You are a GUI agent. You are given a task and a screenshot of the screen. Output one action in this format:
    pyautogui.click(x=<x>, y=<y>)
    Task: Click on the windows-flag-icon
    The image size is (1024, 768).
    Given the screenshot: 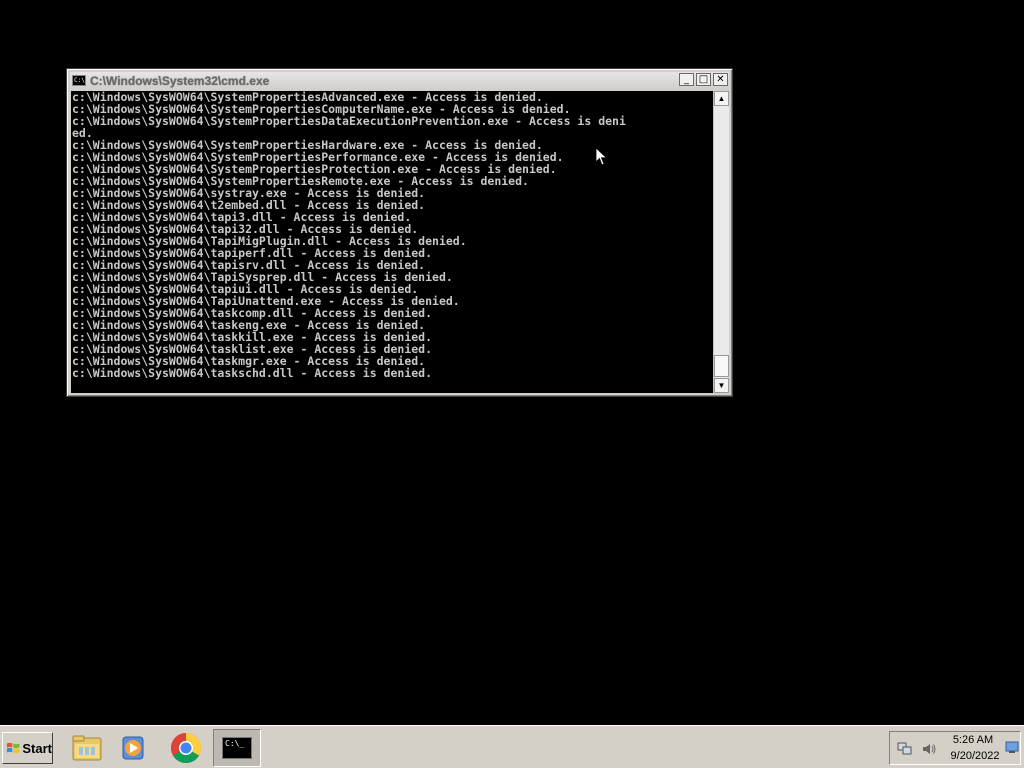 What is the action you would take?
    pyautogui.click(x=13, y=748)
    